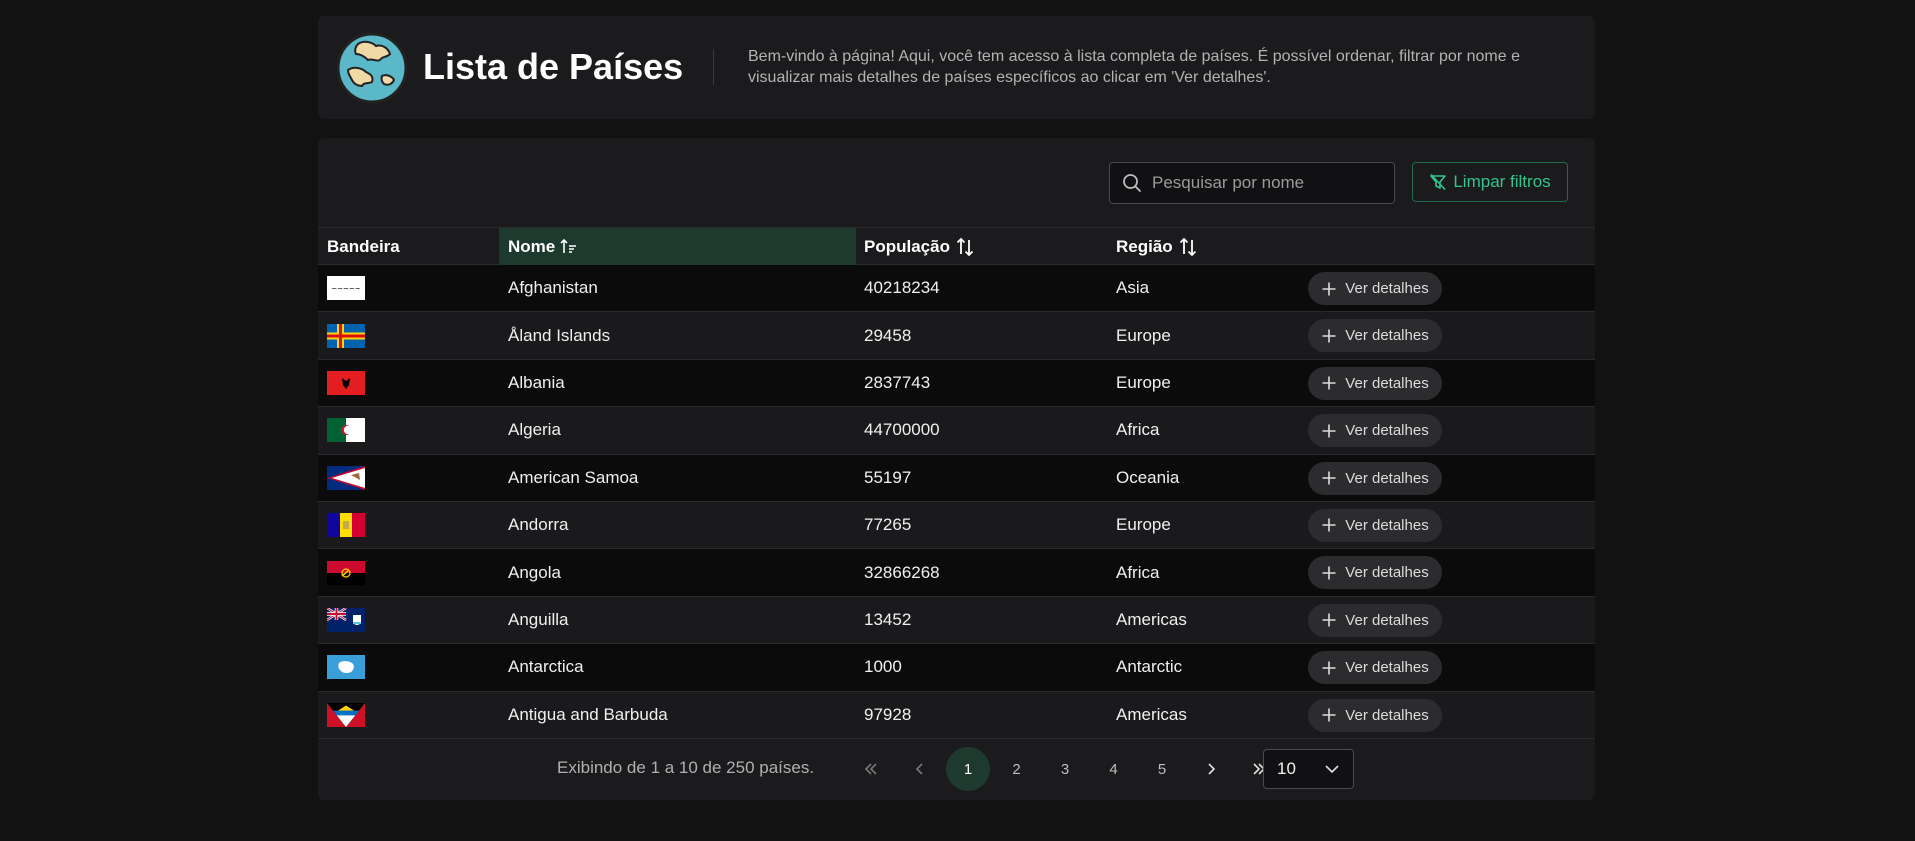 The width and height of the screenshot is (1915, 841). Describe the element at coordinates (363, 246) in the screenshot. I see `column-header-flag-label: Bandeira` at that location.